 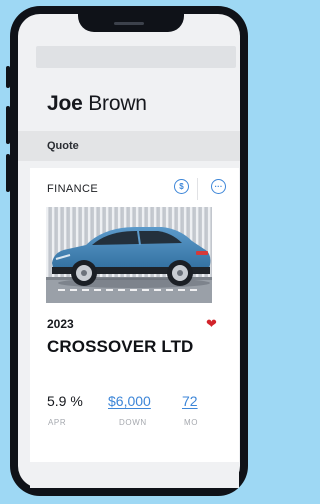 What do you see at coordinates (190, 401) in the screenshot?
I see `term-months-link: 72` at bounding box center [190, 401].